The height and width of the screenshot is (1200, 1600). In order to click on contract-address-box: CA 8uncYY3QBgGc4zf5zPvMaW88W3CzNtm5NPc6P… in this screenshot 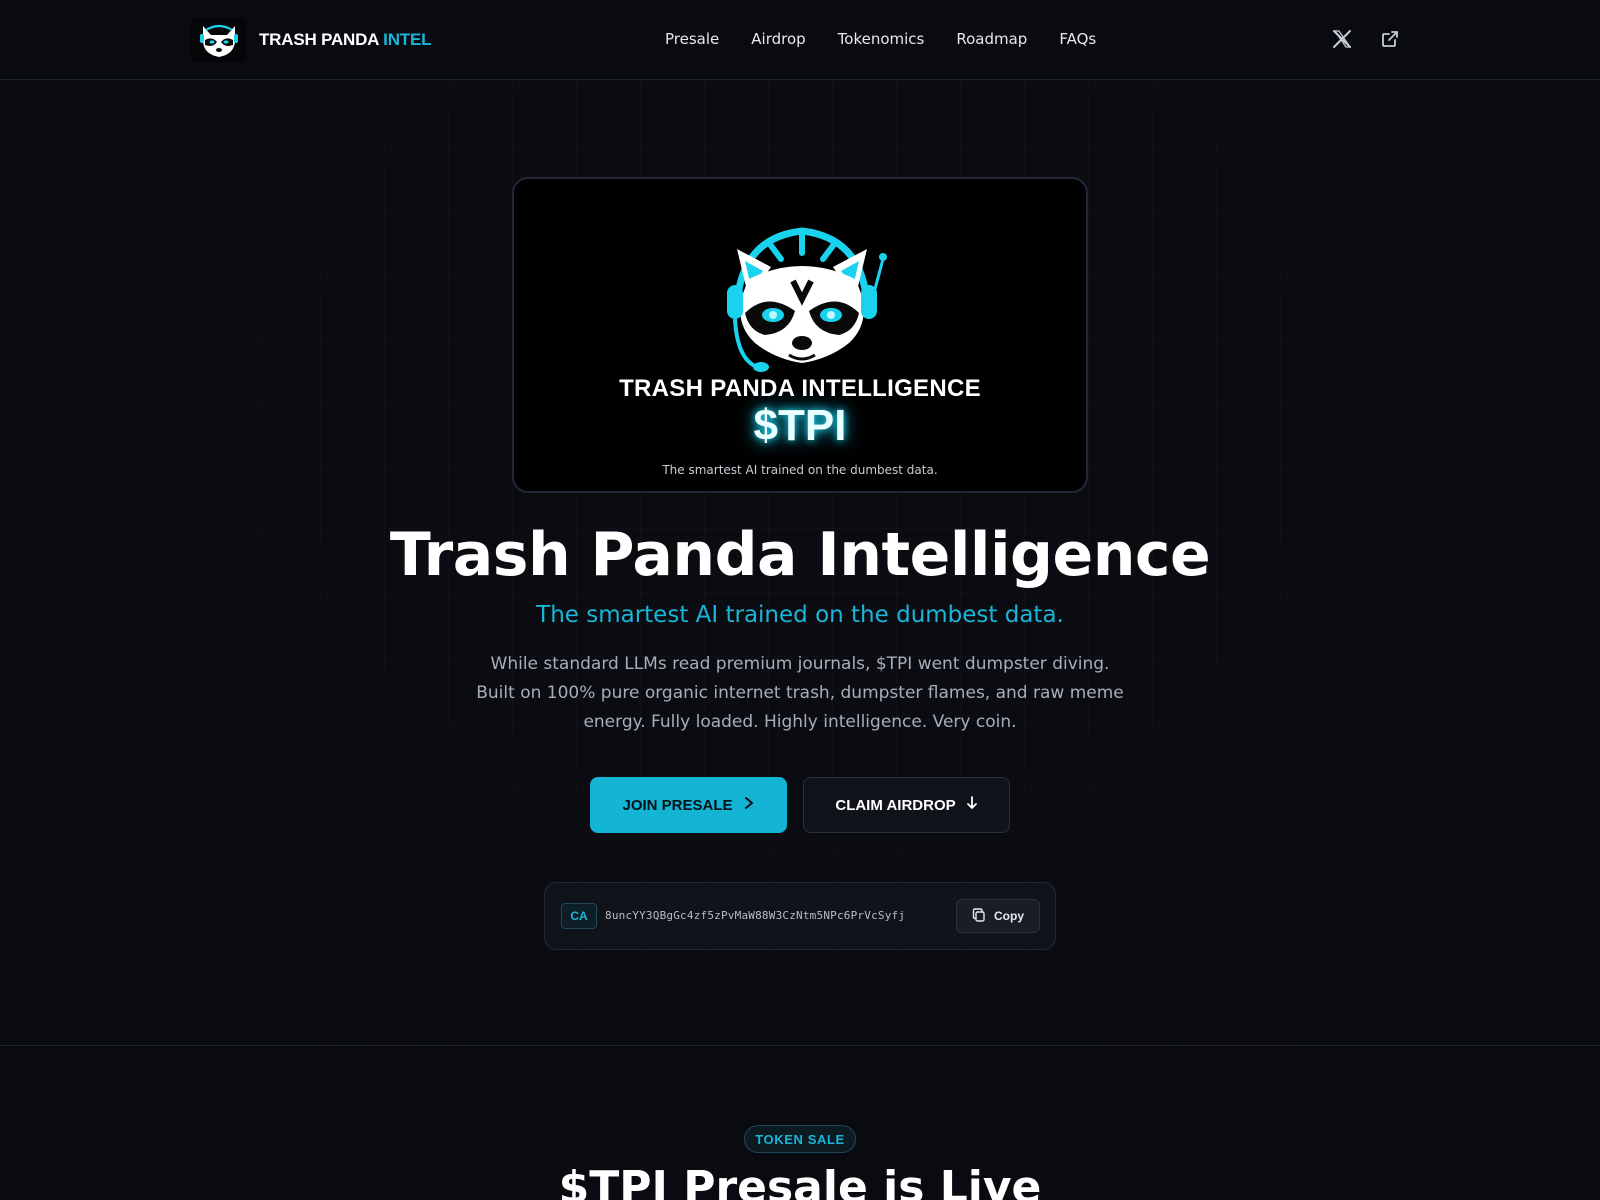, I will do `click(800, 916)`.